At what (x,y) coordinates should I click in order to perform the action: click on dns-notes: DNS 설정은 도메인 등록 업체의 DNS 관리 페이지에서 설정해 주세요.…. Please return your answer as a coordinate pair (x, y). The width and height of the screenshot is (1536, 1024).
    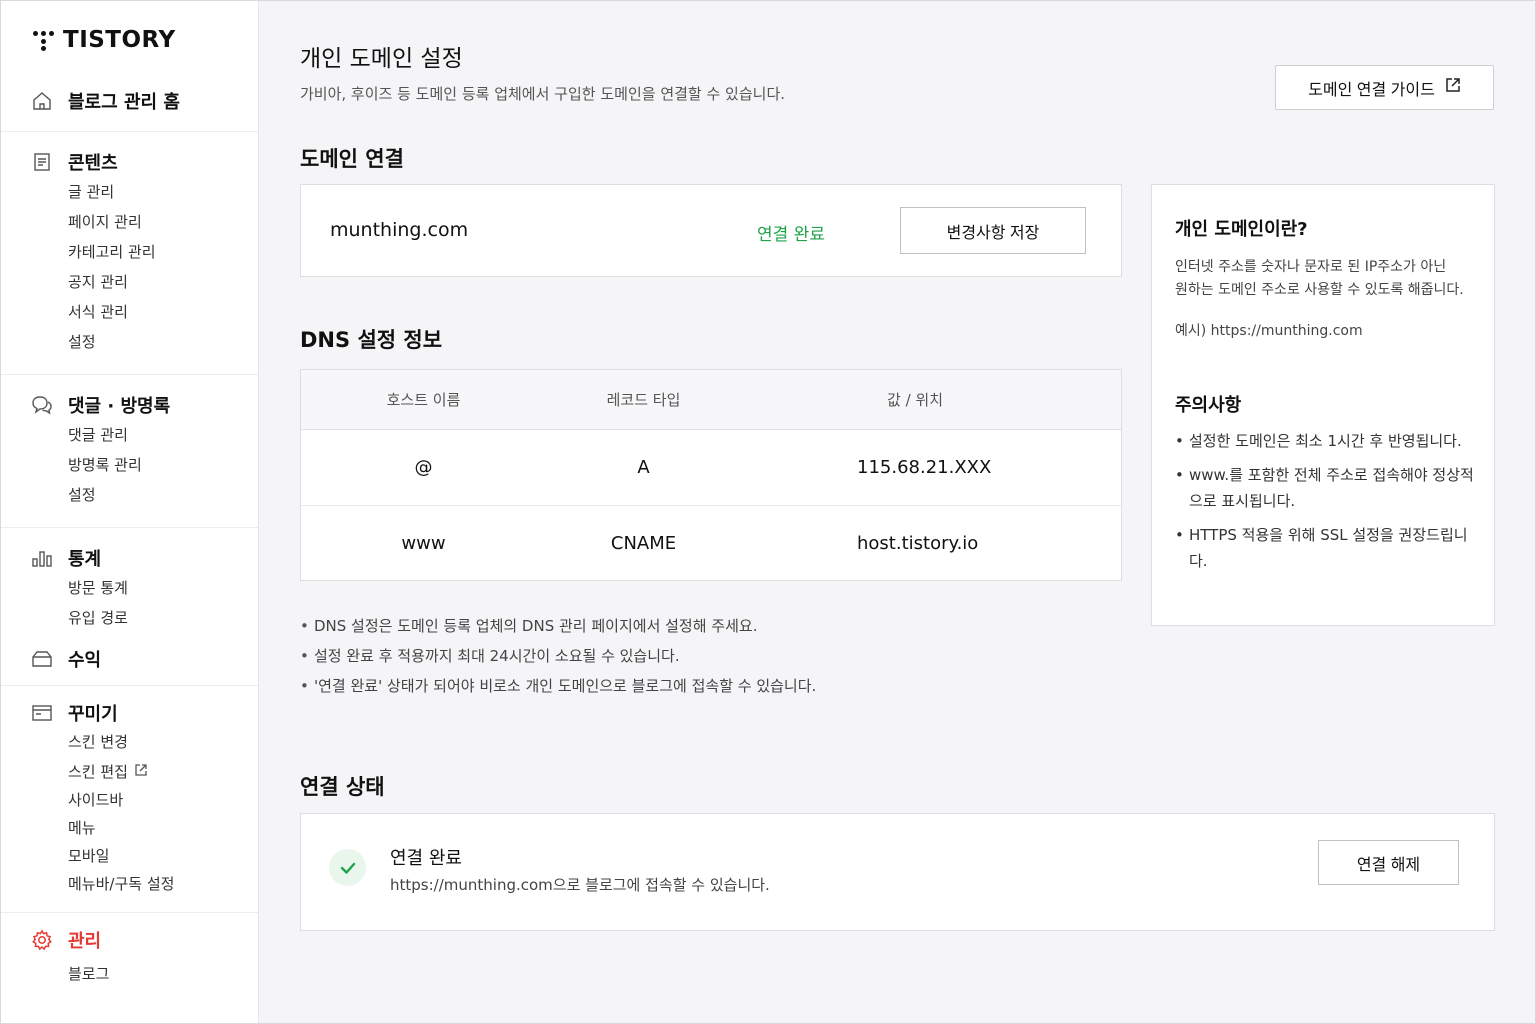
    Looking at the image, I should click on (558, 660).